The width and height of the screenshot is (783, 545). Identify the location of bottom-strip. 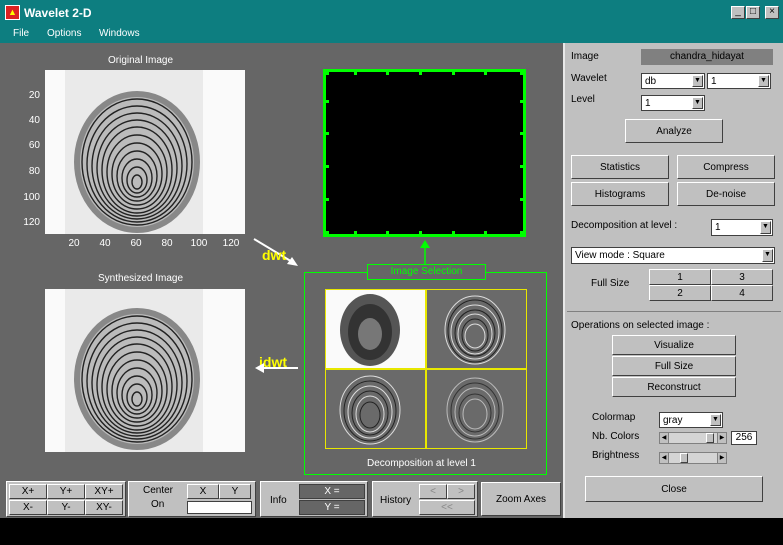
(391, 531).